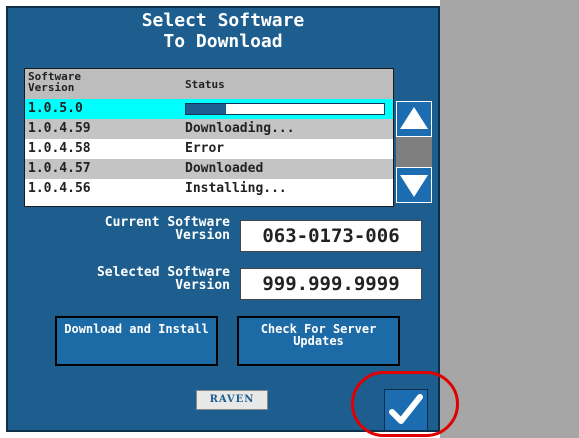 The image size is (579, 438). I want to click on current-version-label-text: Current Software Version, so click(167, 229).